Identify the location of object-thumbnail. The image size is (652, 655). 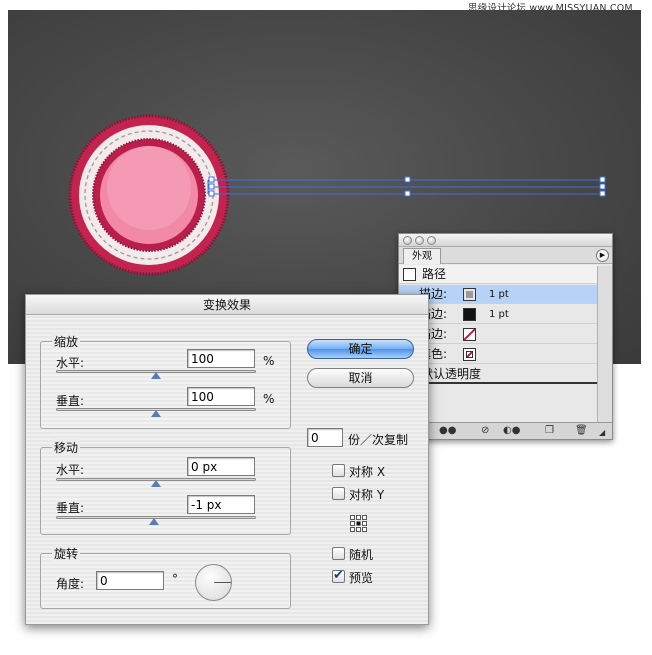
(409, 274).